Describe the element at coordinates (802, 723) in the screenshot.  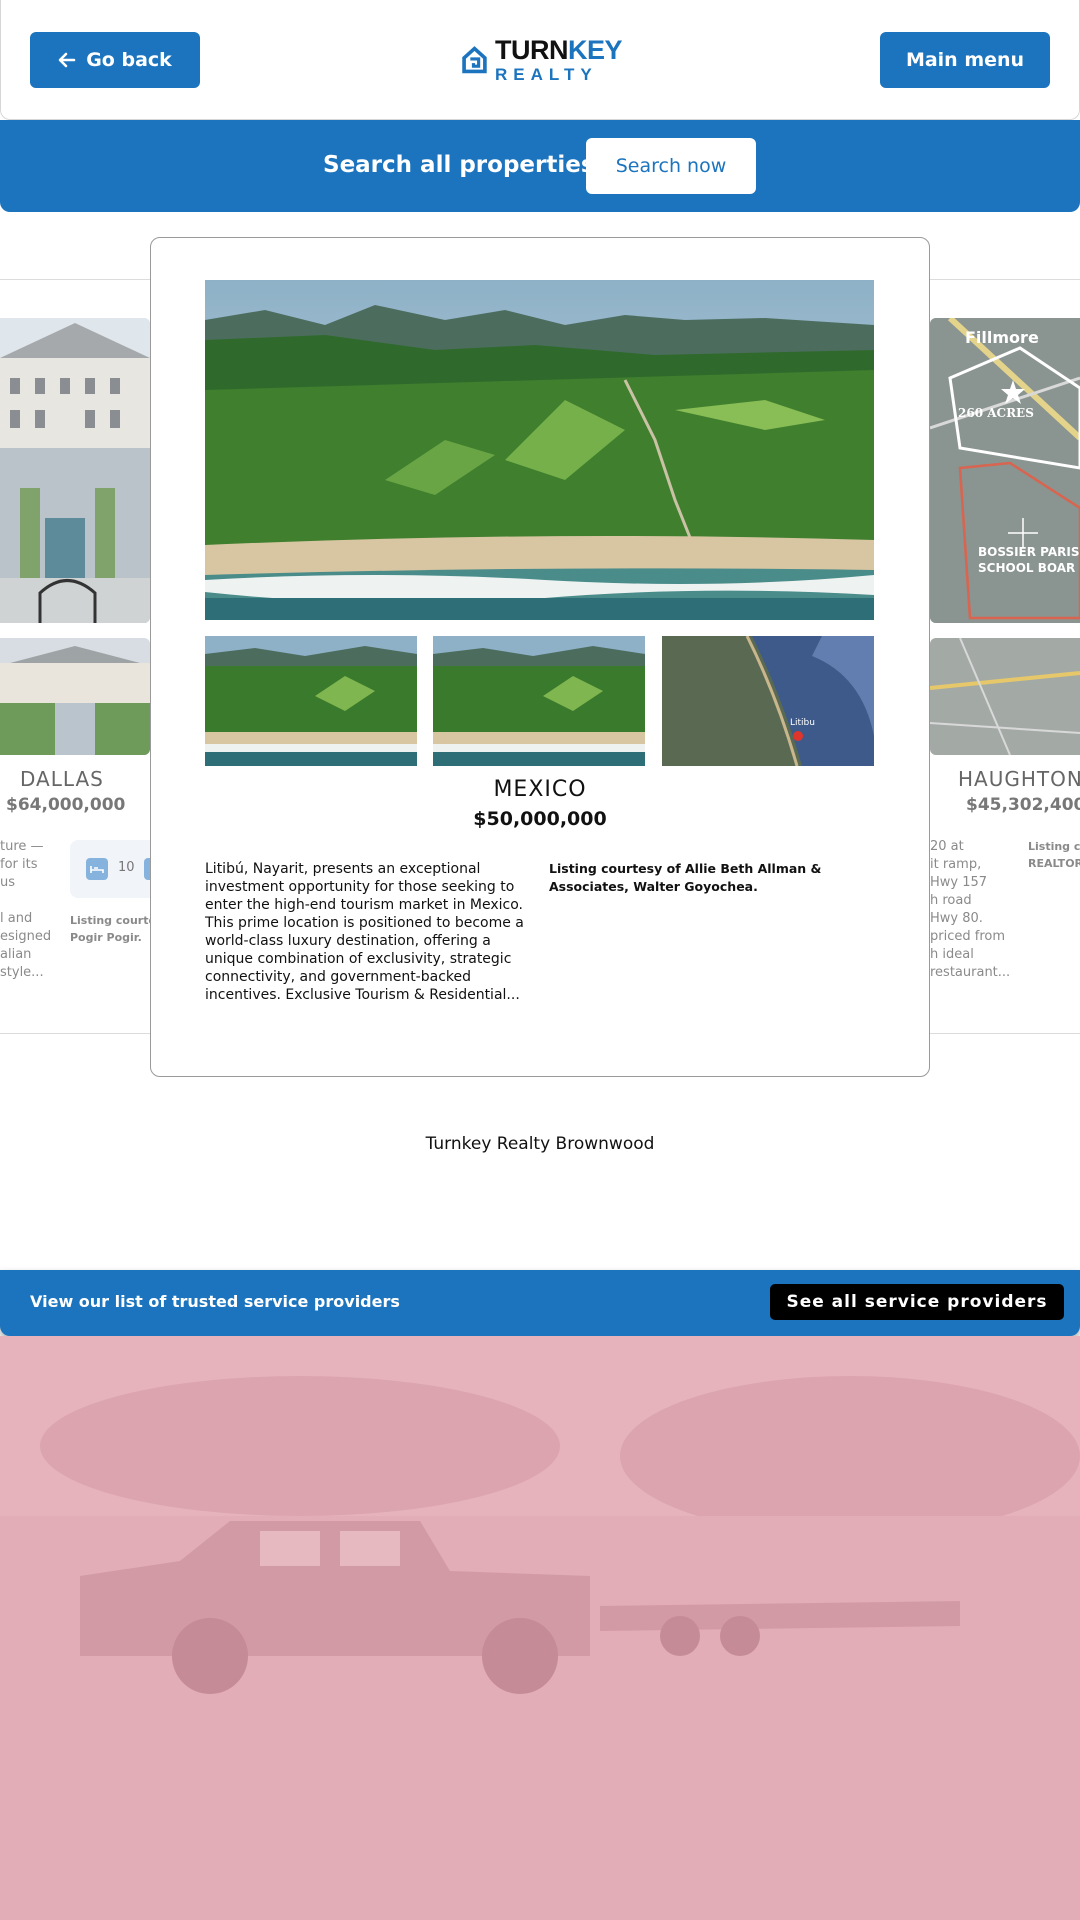
I see `map-label-litibu: Litibu` at that location.